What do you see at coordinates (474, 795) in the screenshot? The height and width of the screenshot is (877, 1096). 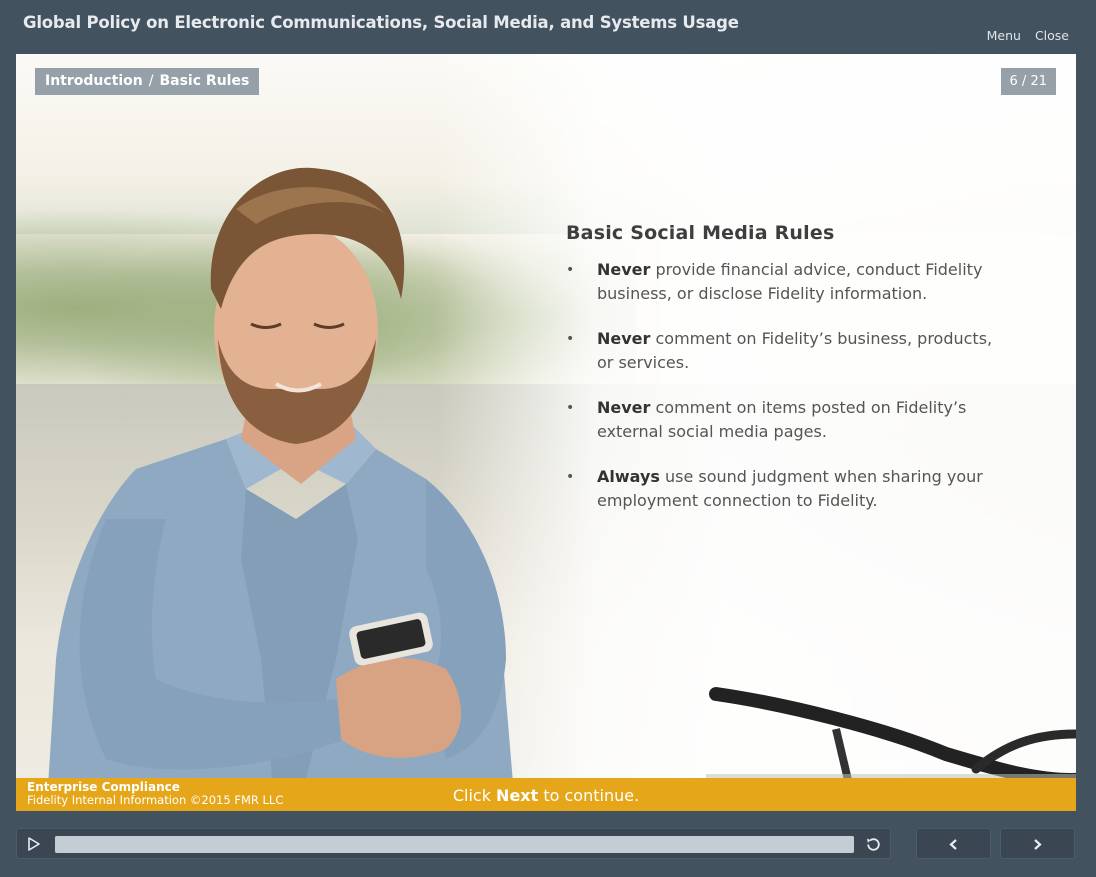 I see `cta-prefix: Click` at bounding box center [474, 795].